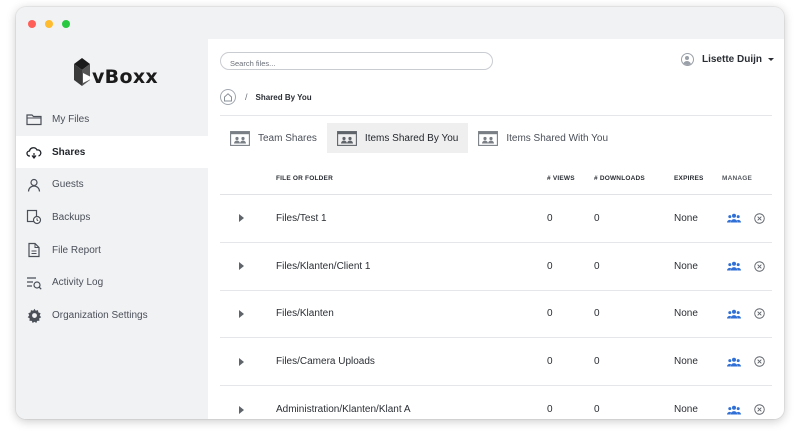  Describe the element at coordinates (496, 115) in the screenshot. I see `divider` at that location.